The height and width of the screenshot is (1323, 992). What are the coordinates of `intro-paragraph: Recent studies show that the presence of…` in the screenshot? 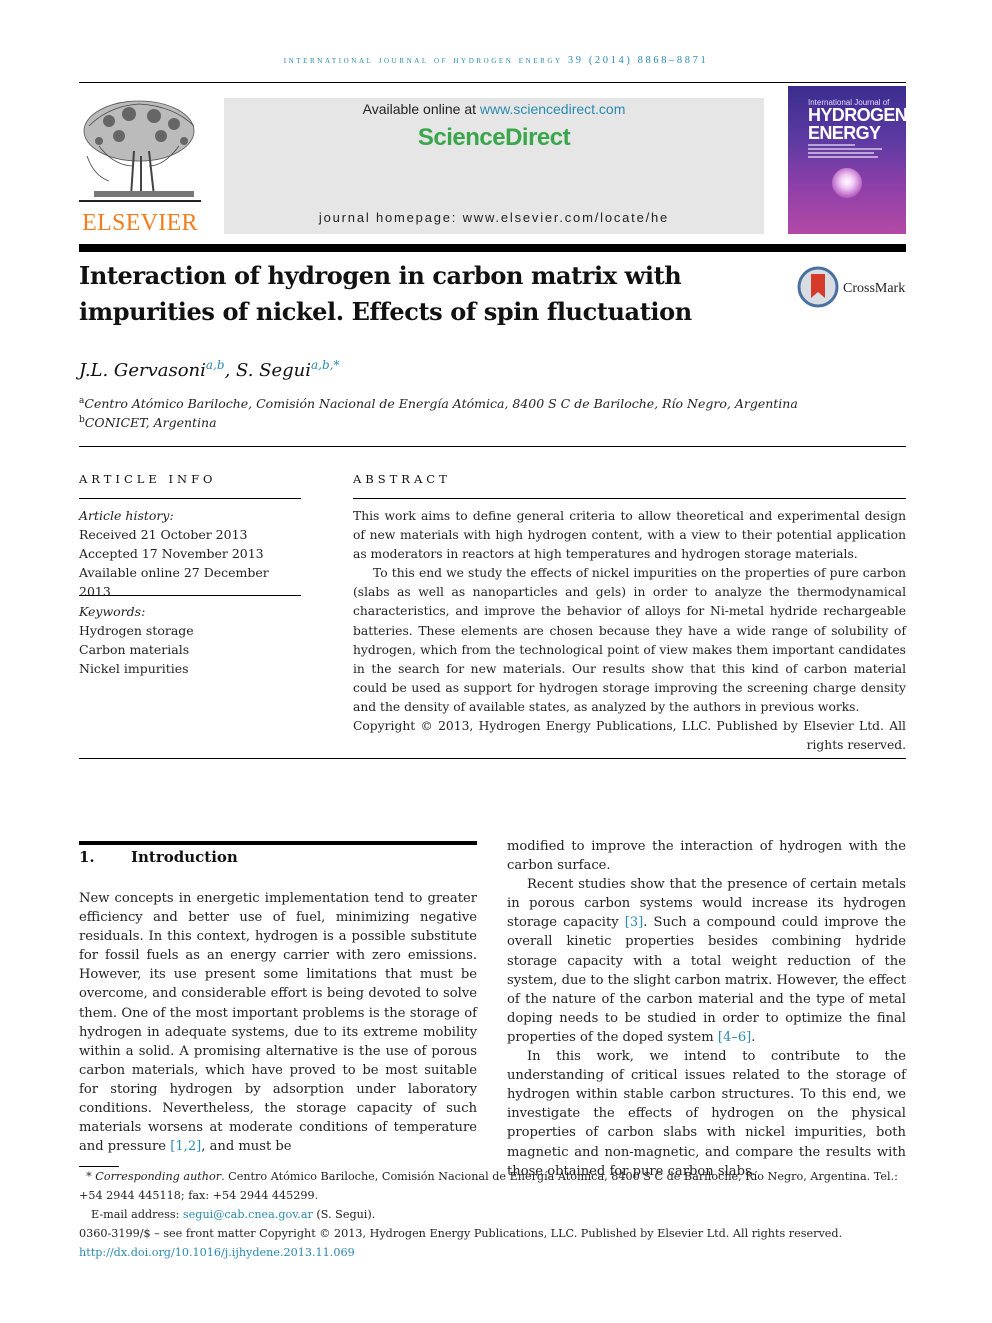 It's located at (706, 961).